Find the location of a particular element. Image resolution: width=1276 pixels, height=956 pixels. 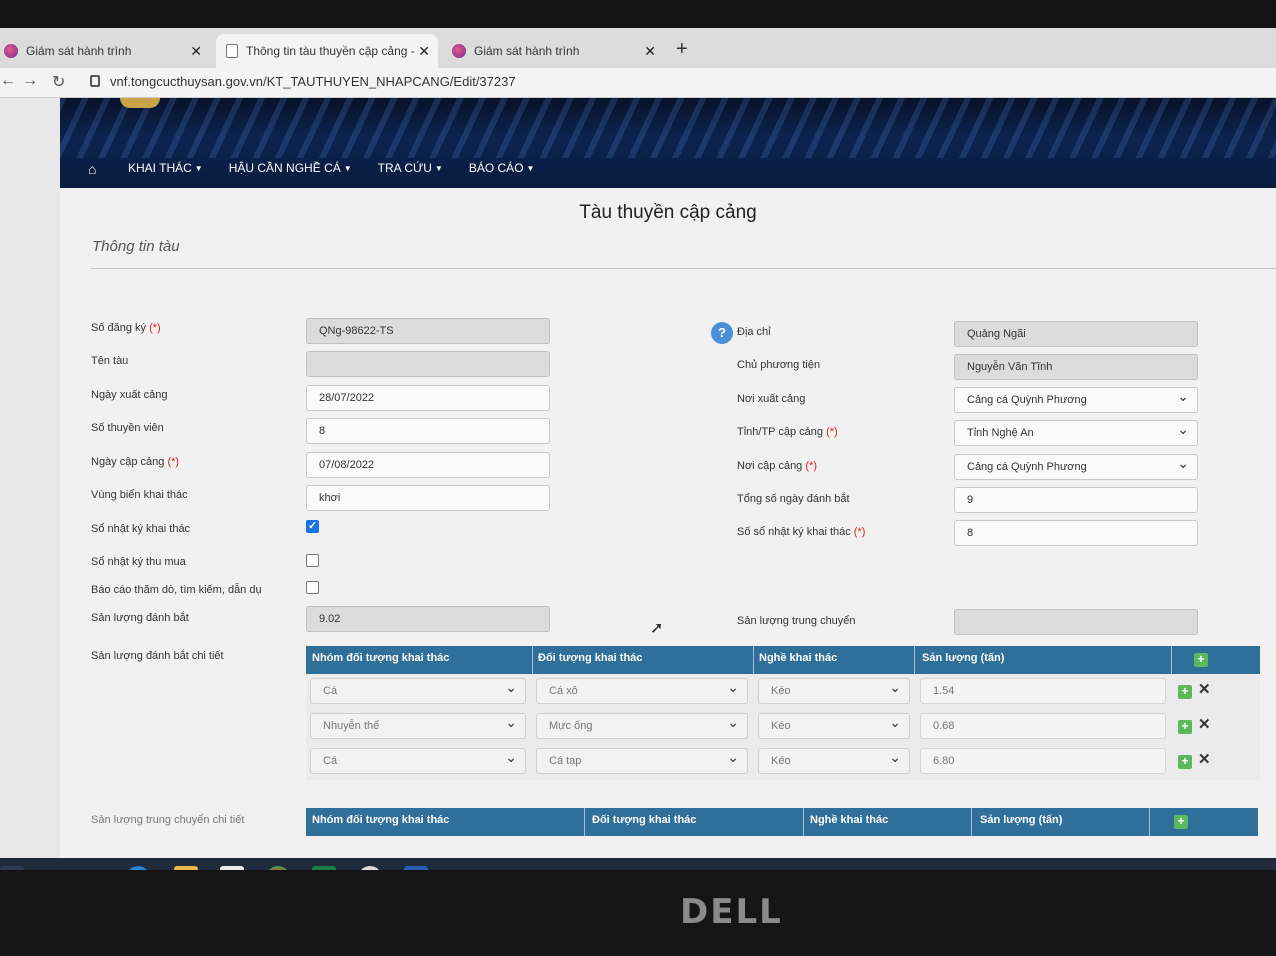

label-noi-cap-cang: Nơi cập cảng (*) is located at coordinates (777, 466).